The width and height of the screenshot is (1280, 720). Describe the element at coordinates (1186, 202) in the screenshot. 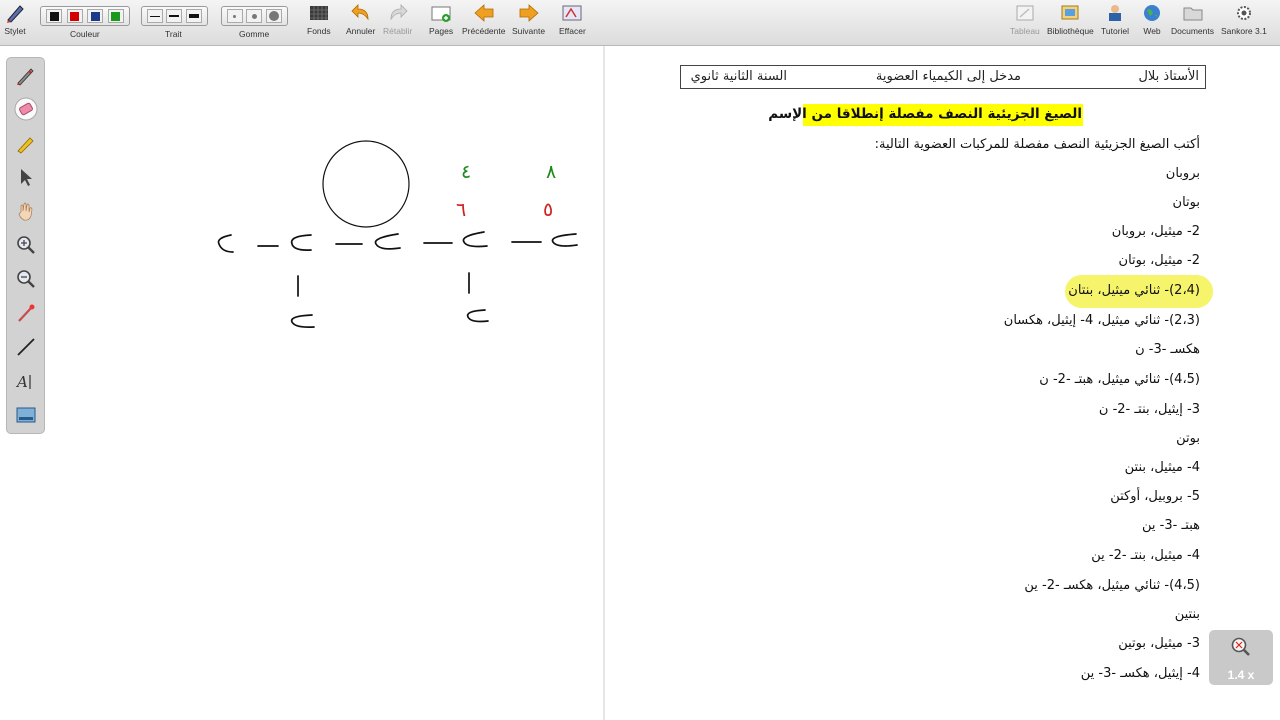

I see `list-item: بوتان` at that location.